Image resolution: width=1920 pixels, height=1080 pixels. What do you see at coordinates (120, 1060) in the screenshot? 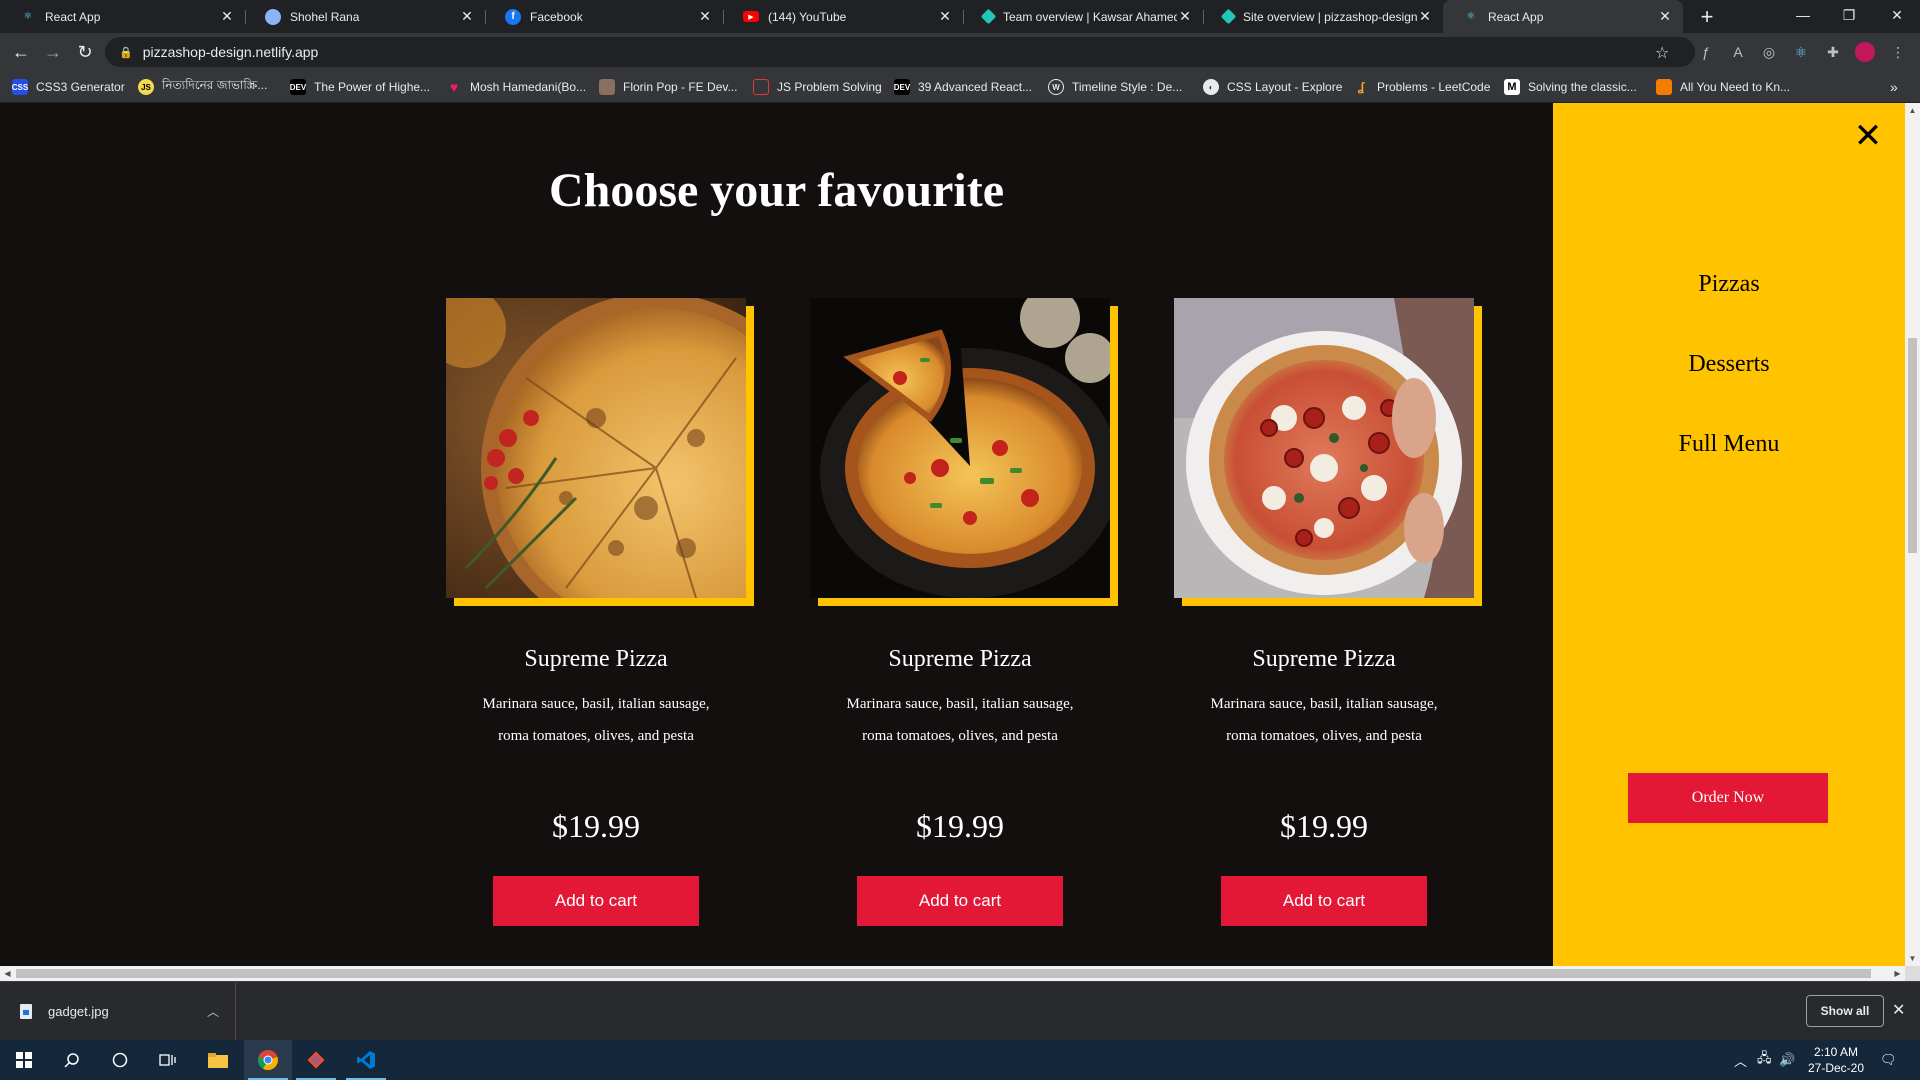
I see `cortana-icon` at bounding box center [120, 1060].